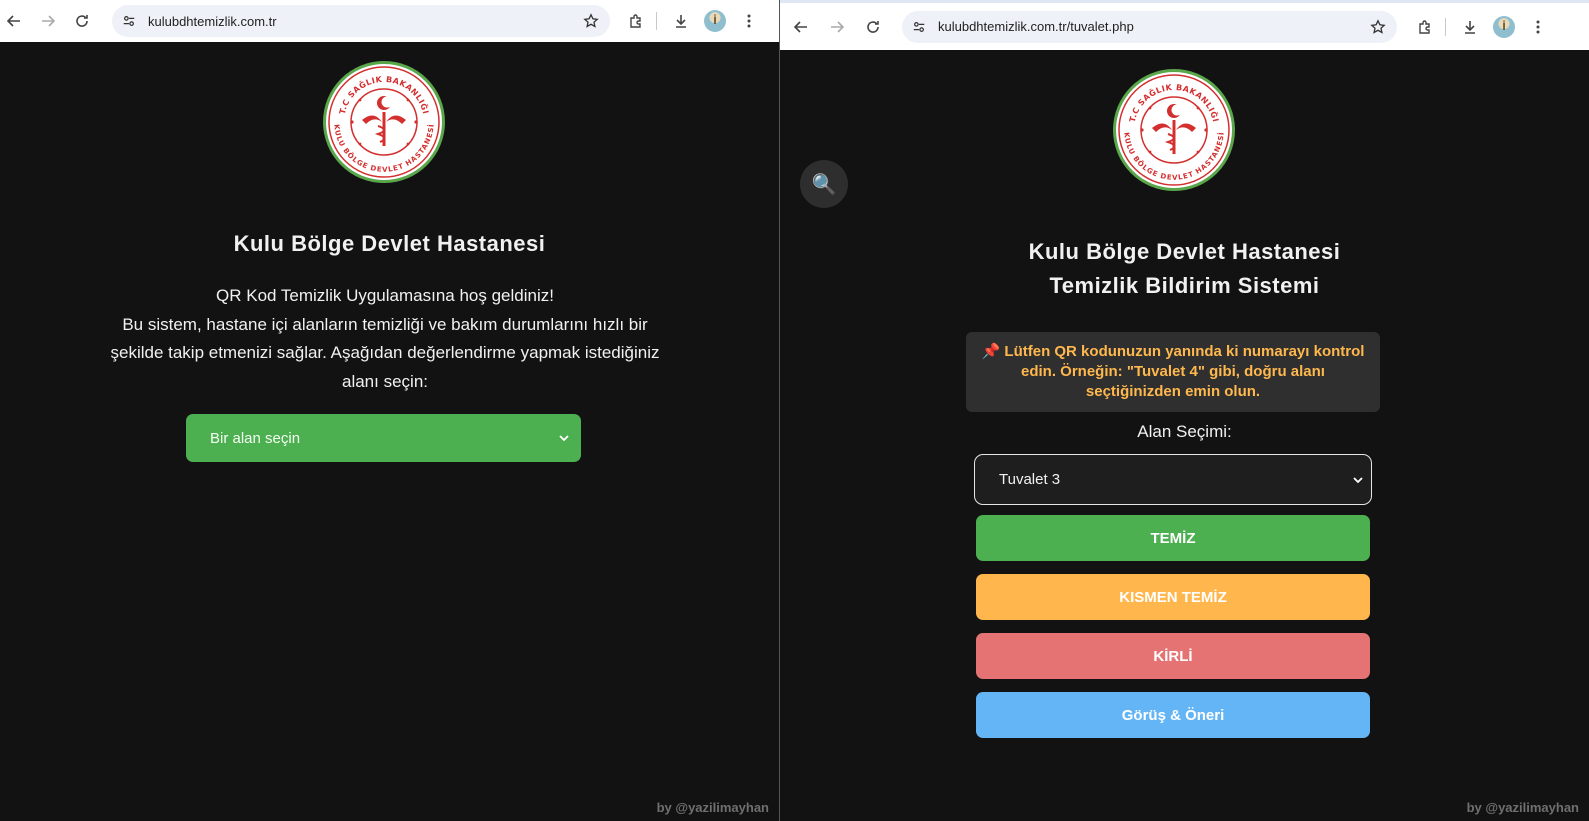 This screenshot has height=821, width=1589. What do you see at coordinates (255, 438) in the screenshot?
I see `area-select-value: Bir alan seçin` at bounding box center [255, 438].